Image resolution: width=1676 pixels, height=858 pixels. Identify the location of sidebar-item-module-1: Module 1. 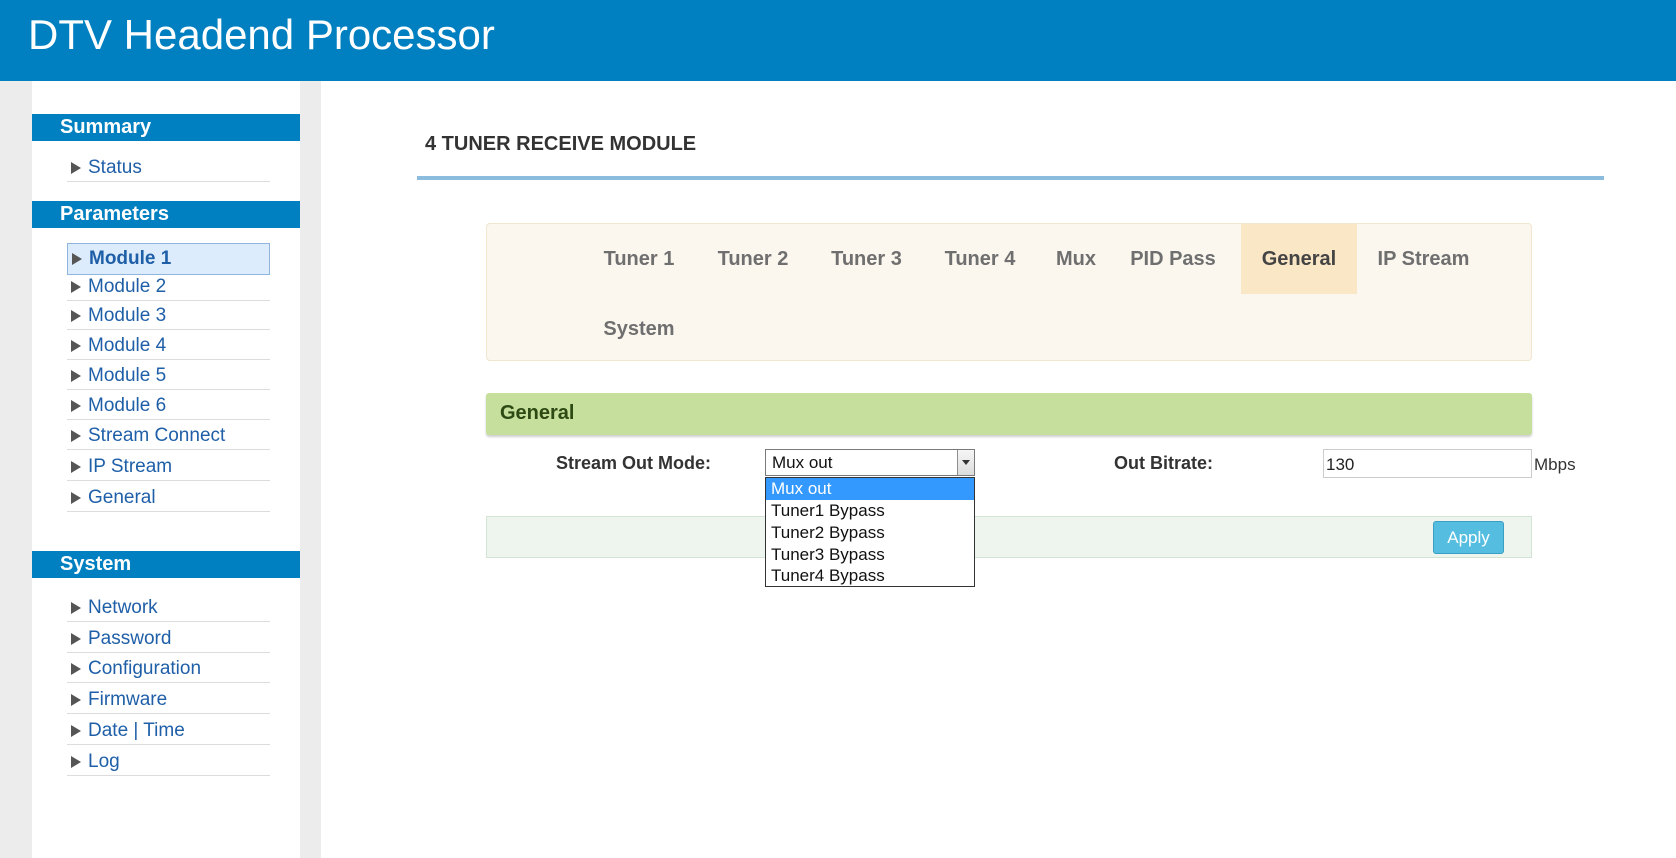
(168, 259).